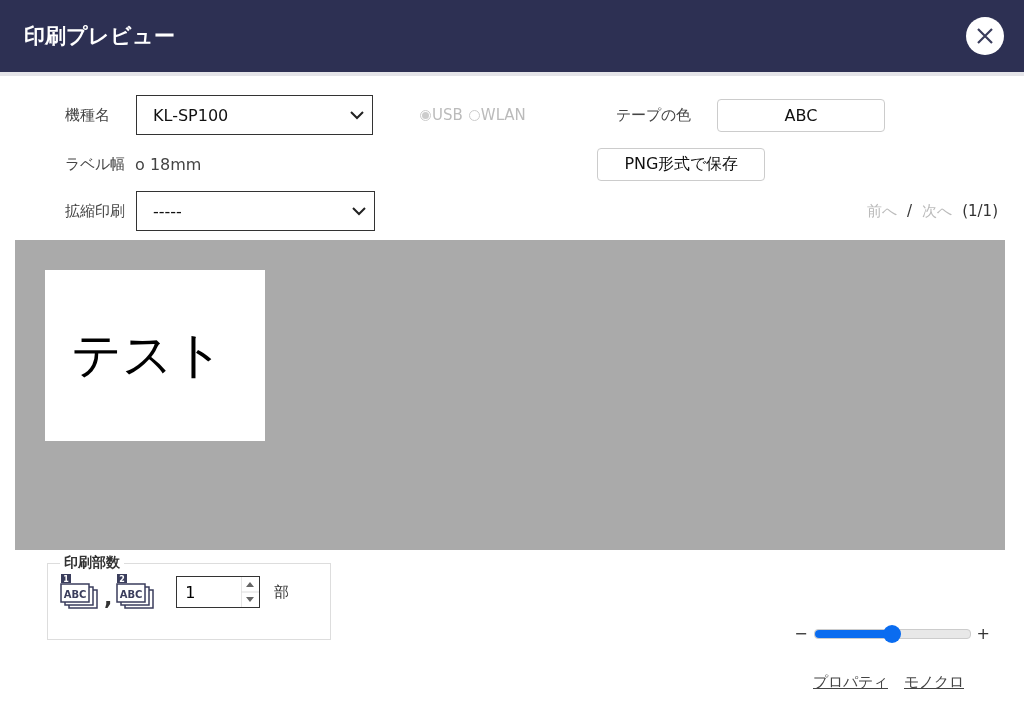 This screenshot has height=704, width=1024. I want to click on page-count: (1/1), so click(980, 211).